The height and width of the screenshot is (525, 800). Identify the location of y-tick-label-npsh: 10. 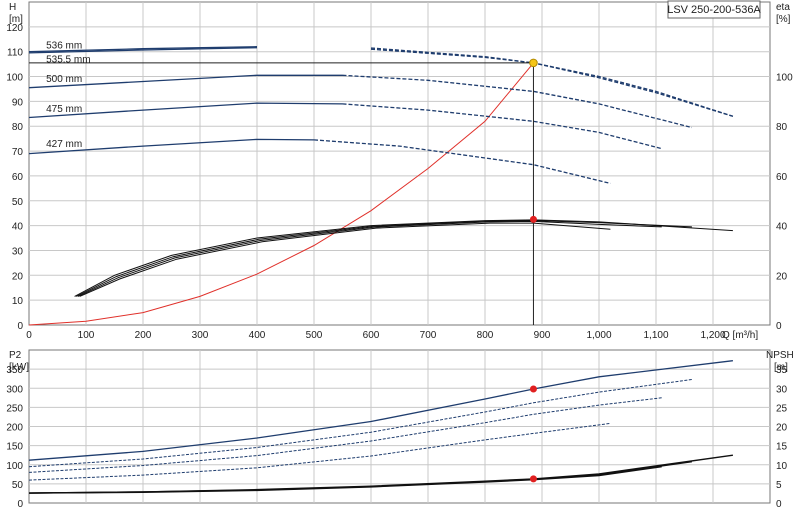
(782, 466).